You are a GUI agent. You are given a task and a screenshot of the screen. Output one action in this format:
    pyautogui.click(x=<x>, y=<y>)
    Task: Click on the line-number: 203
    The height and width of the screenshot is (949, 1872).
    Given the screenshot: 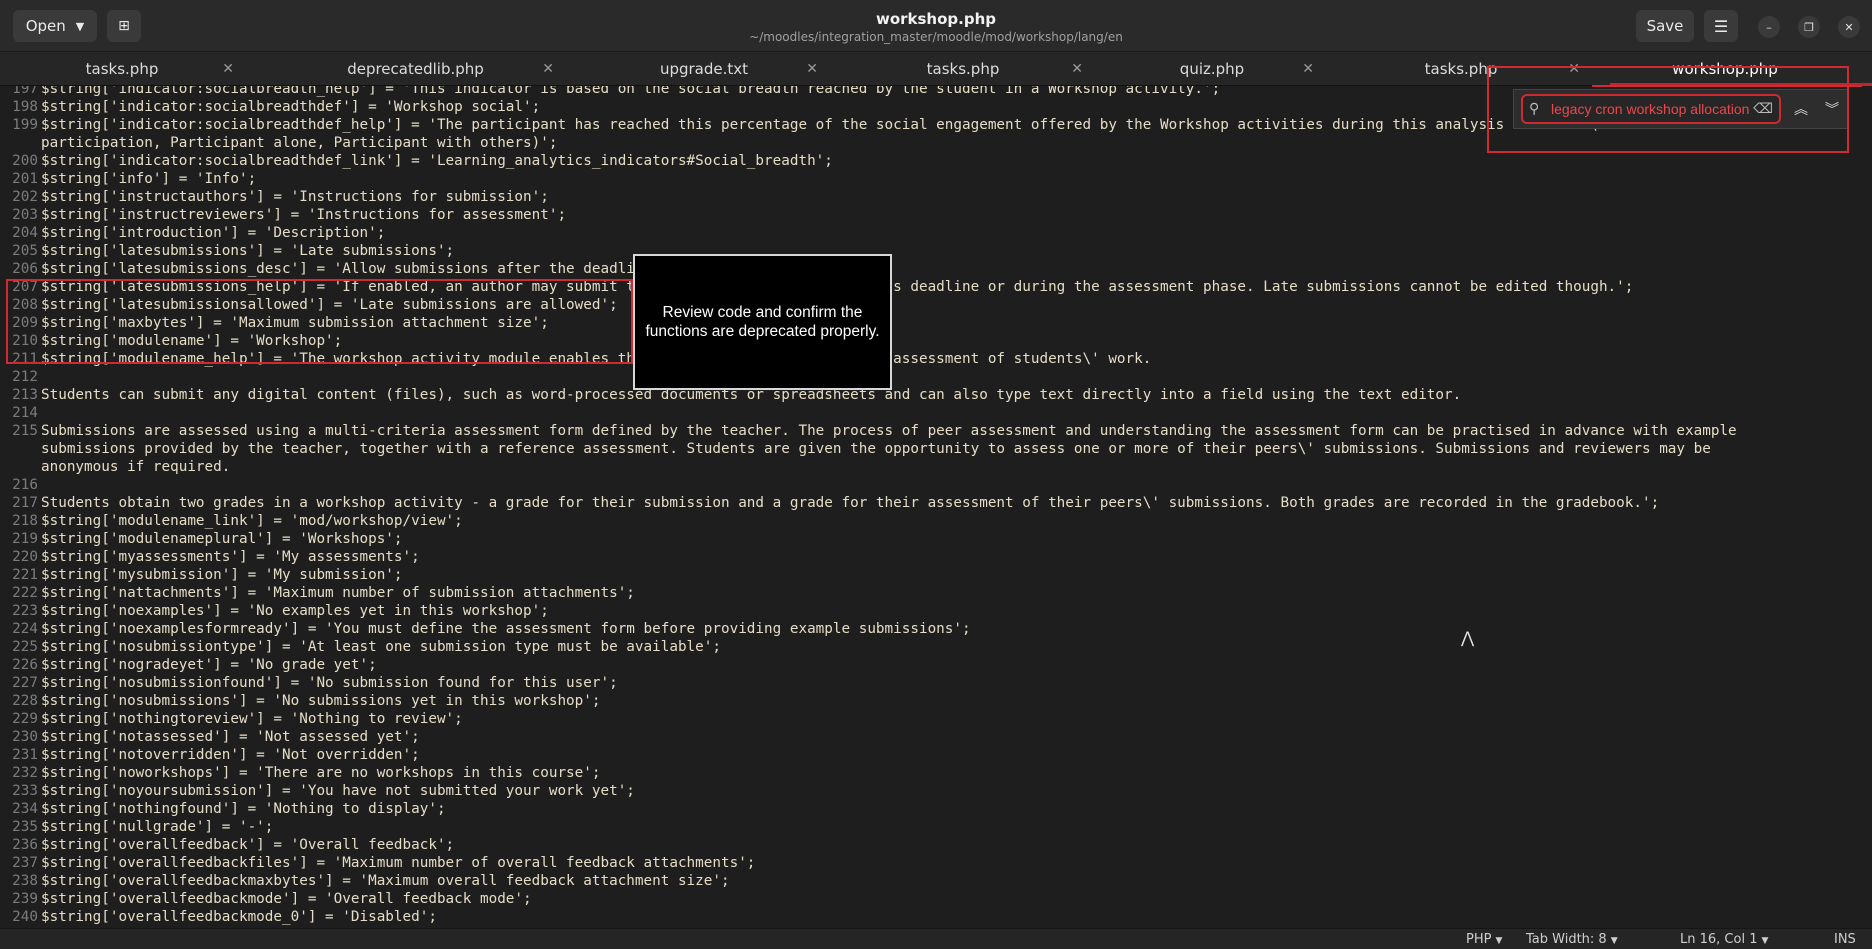 What is the action you would take?
    pyautogui.click(x=25, y=215)
    